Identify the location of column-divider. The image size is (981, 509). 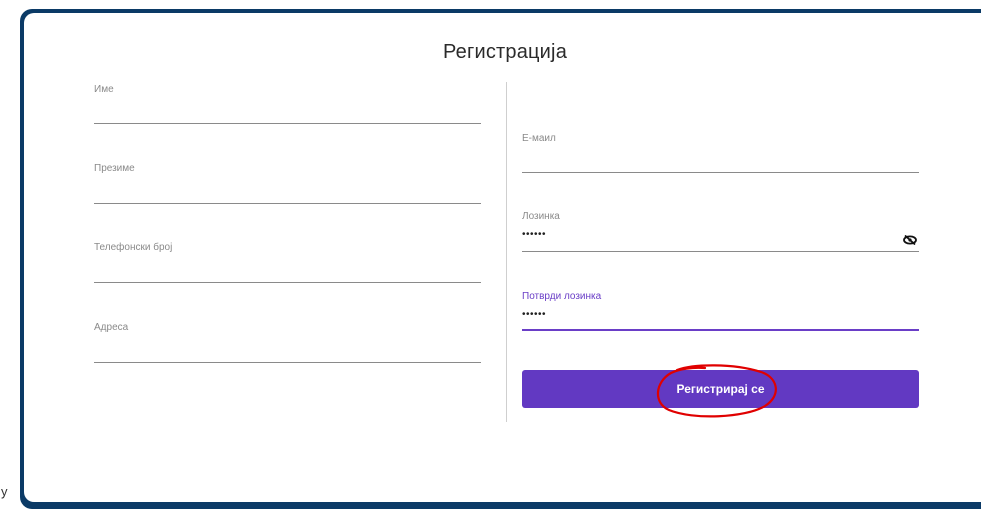
(506, 252).